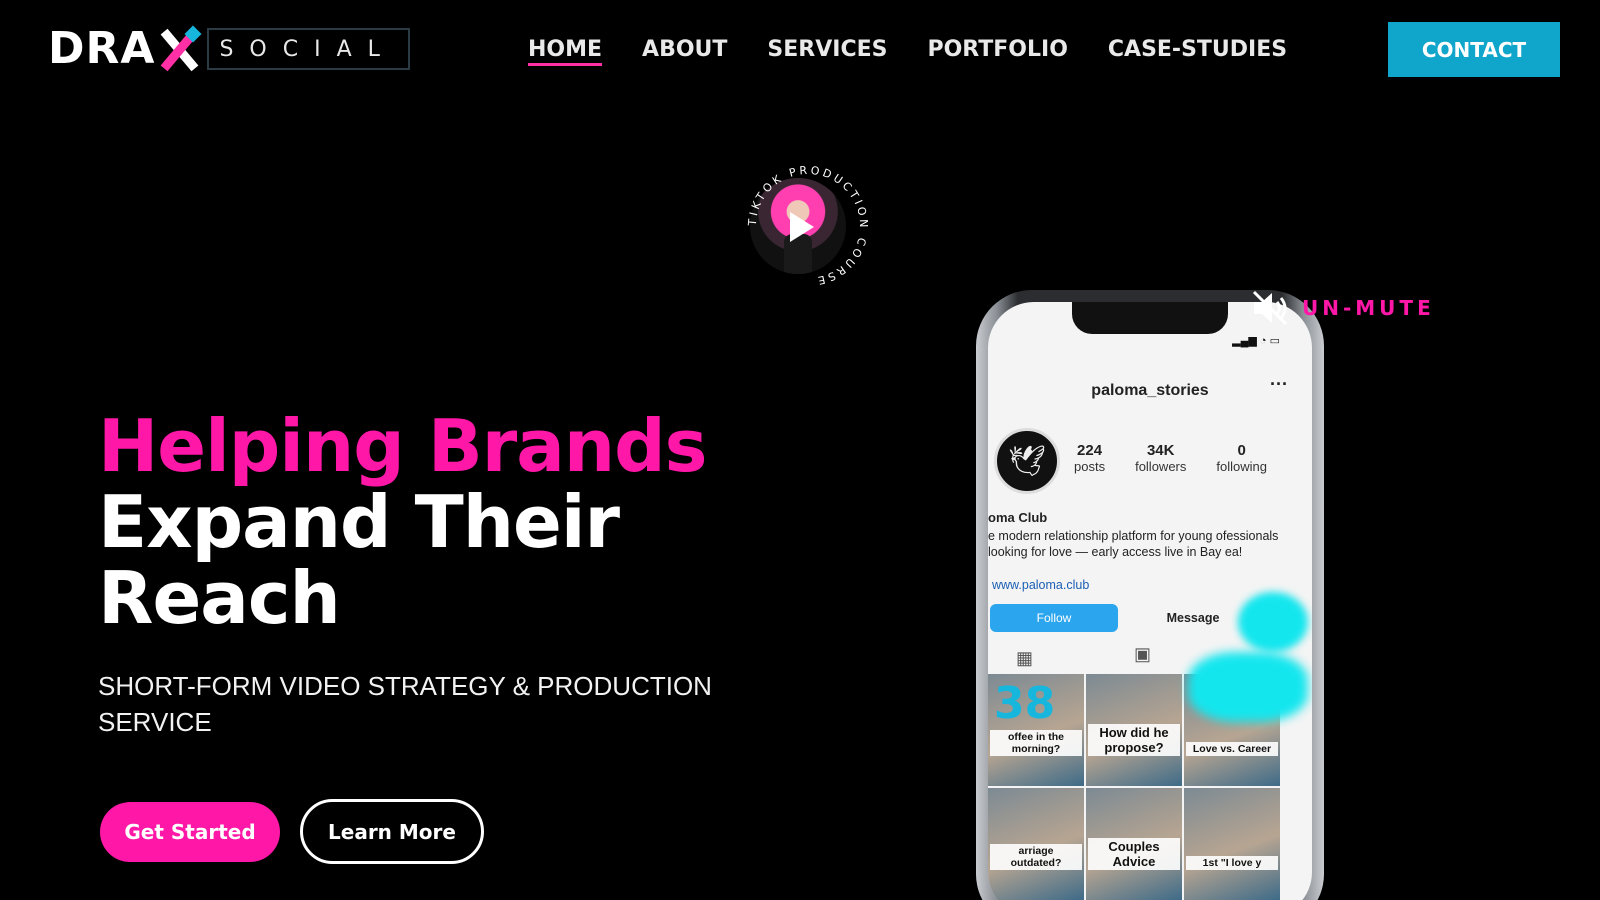  I want to click on message-button: Message, so click(1193, 618).